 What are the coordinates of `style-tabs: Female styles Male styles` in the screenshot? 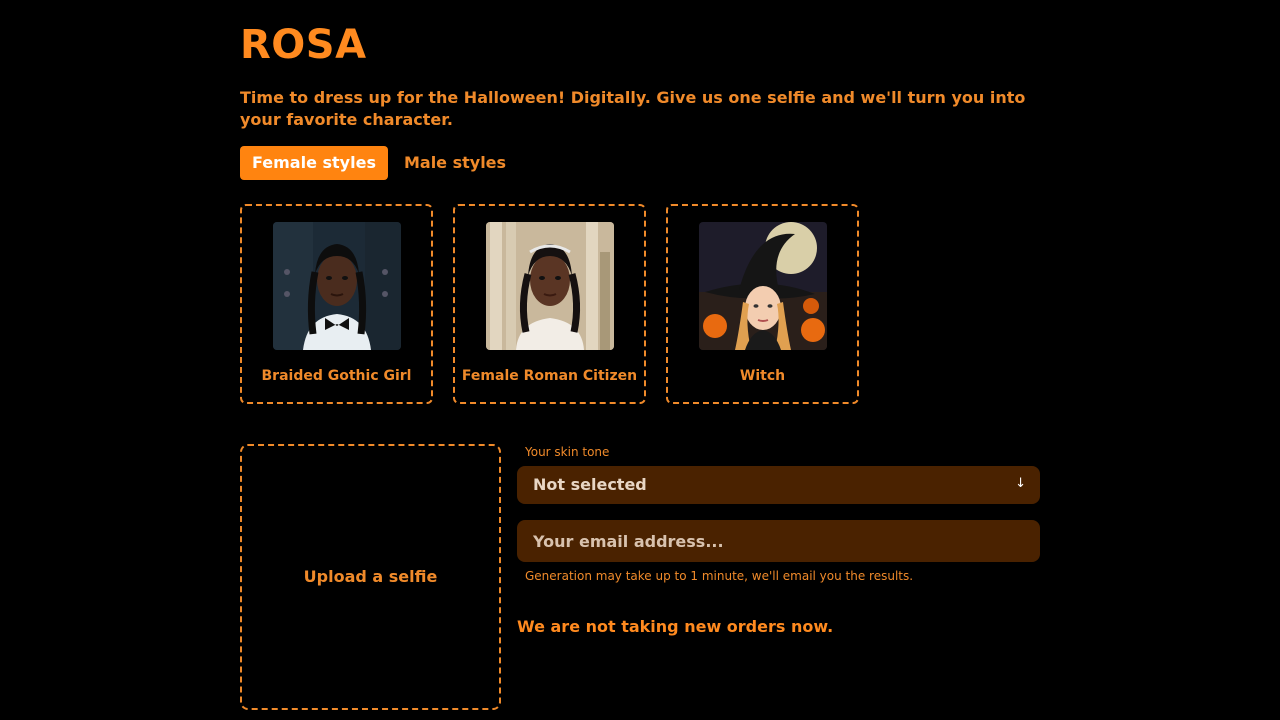 It's located at (379, 163).